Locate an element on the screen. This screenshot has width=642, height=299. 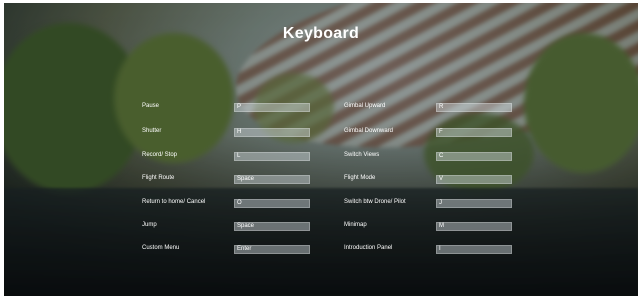
label-minimap: Minimap is located at coordinates (355, 225).